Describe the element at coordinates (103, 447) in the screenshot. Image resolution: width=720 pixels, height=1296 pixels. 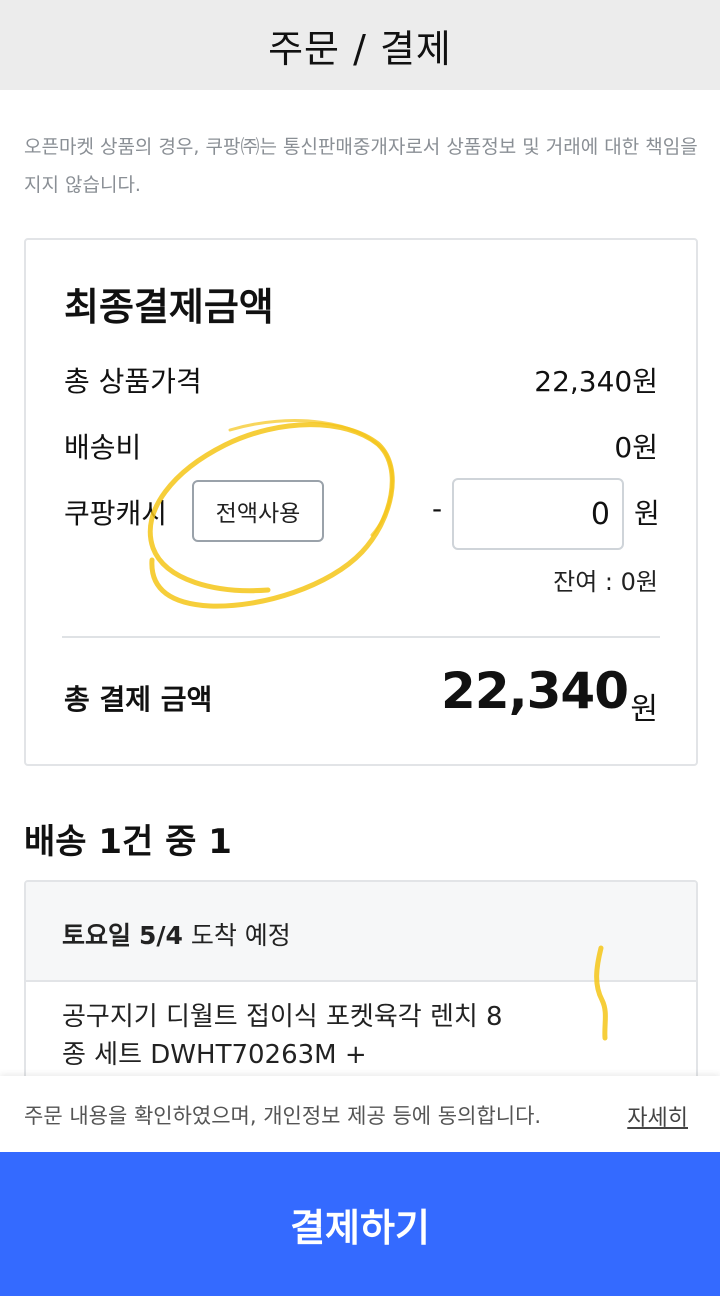
I see `shipping-fee-label: 배송비` at that location.